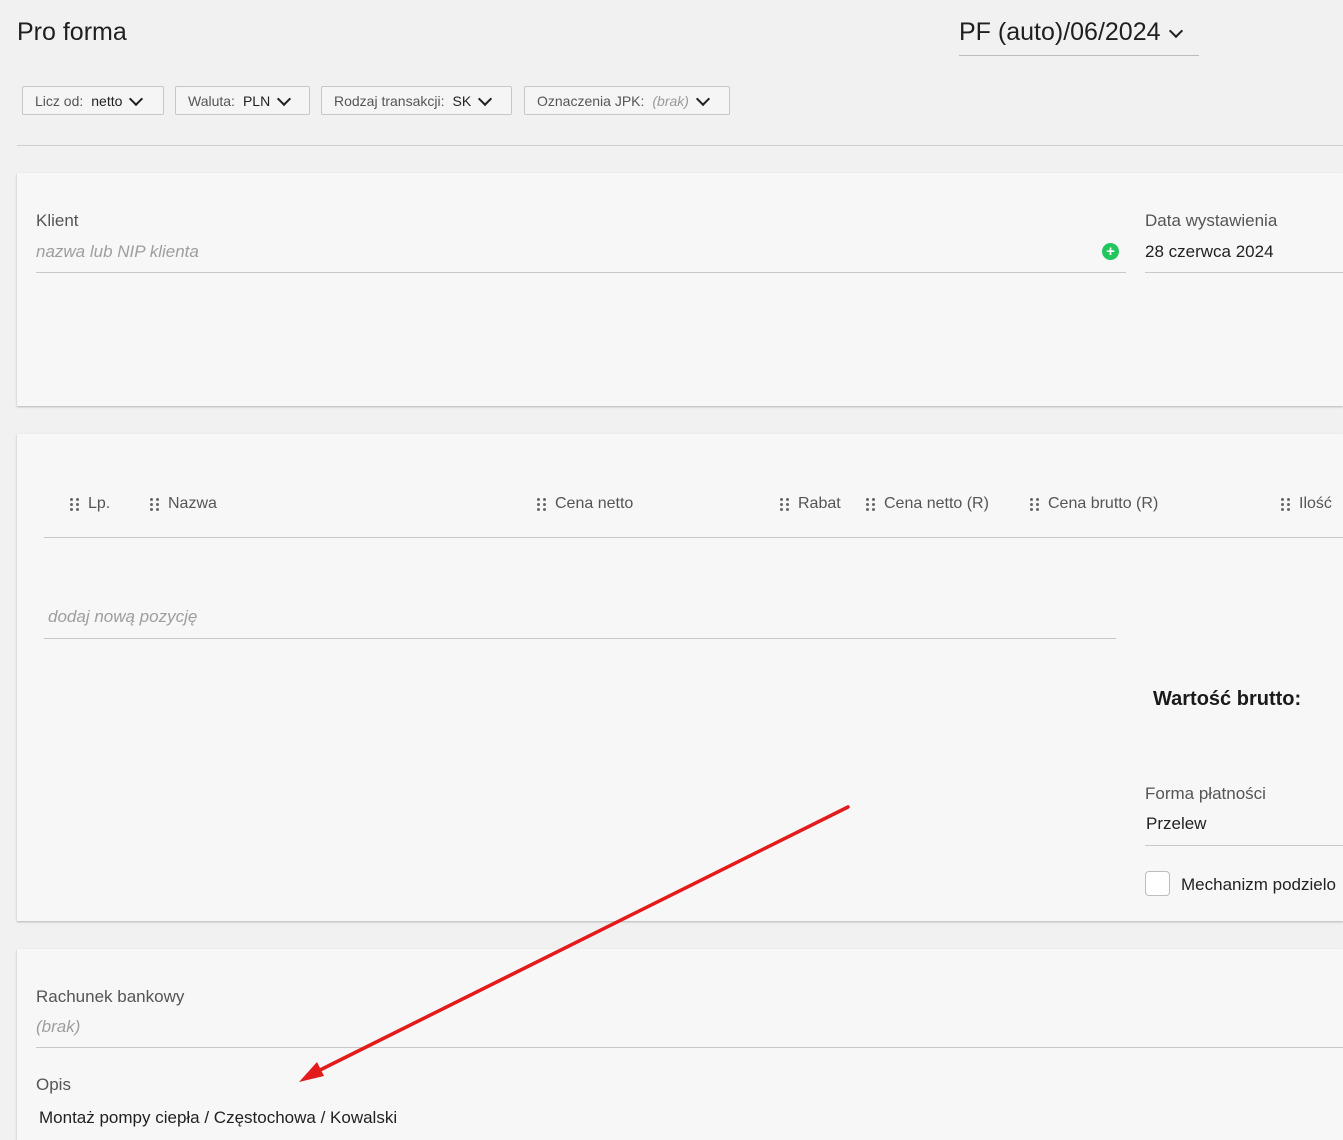 This screenshot has width=1343, height=1140. What do you see at coordinates (580, 940) in the screenshot?
I see `annotation-arrow-line` at bounding box center [580, 940].